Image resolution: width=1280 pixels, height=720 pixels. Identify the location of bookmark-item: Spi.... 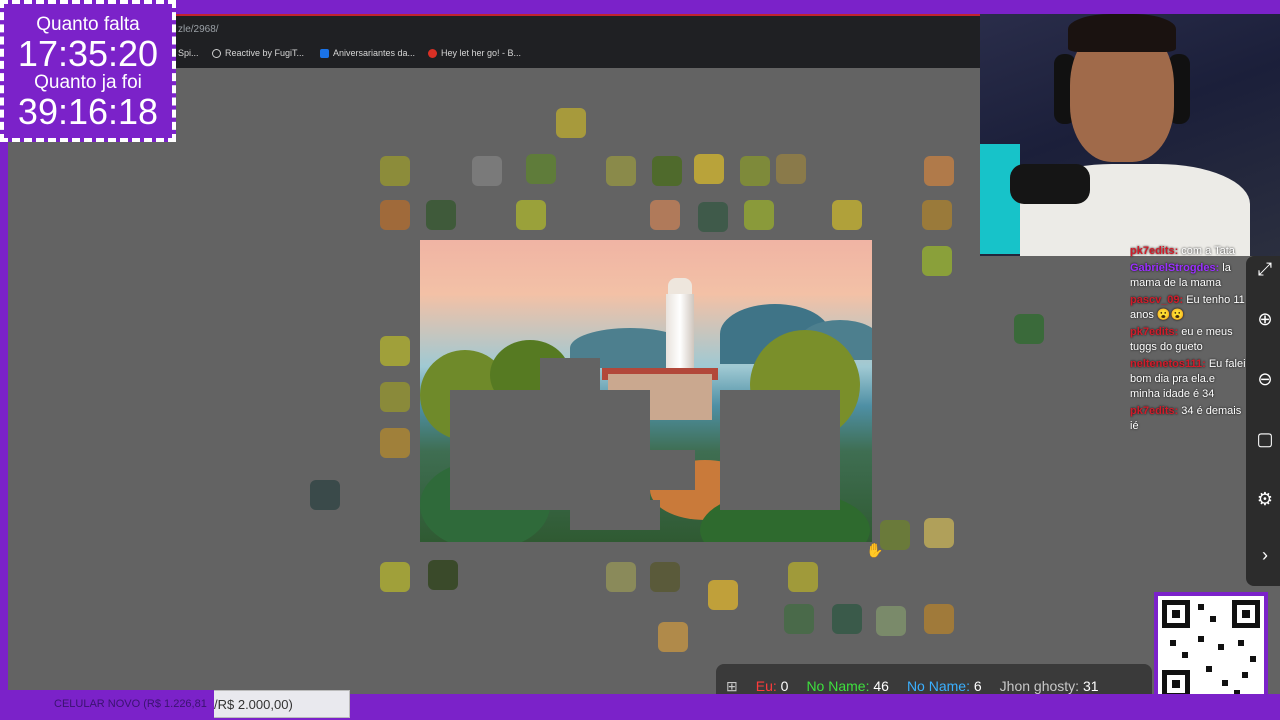
(188, 53).